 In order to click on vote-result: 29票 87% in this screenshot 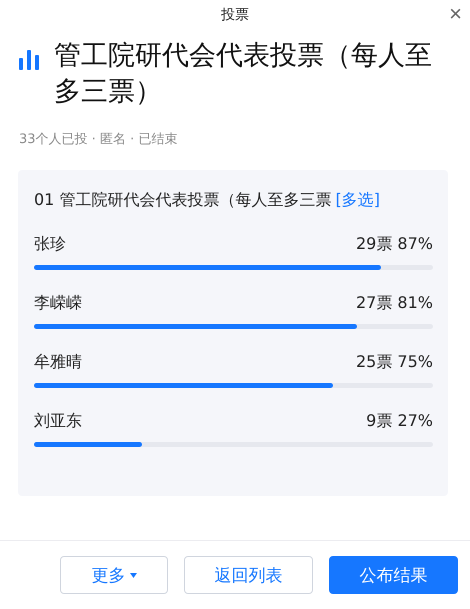, I will do `click(394, 244)`.